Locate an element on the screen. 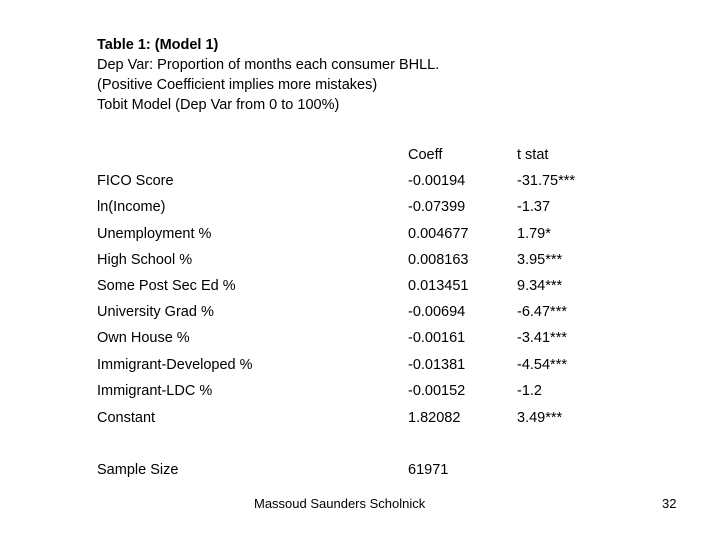  model-description-line: Tobit Model (Dep Var from 0 to 100%) is located at coordinates (218, 105).